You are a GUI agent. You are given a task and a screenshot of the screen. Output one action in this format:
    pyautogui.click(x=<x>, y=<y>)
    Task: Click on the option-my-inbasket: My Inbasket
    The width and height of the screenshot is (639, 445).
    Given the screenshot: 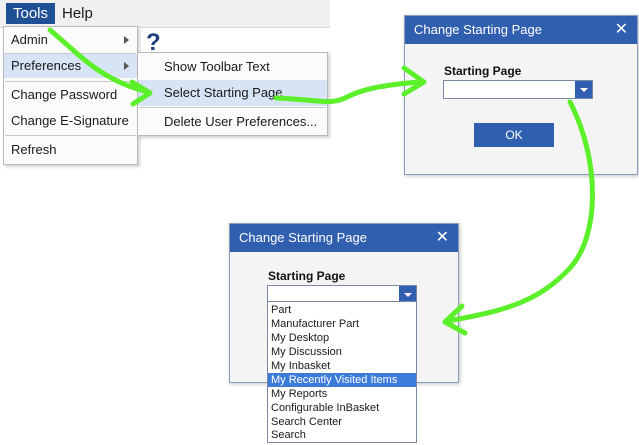 What is the action you would take?
    pyautogui.click(x=342, y=366)
    